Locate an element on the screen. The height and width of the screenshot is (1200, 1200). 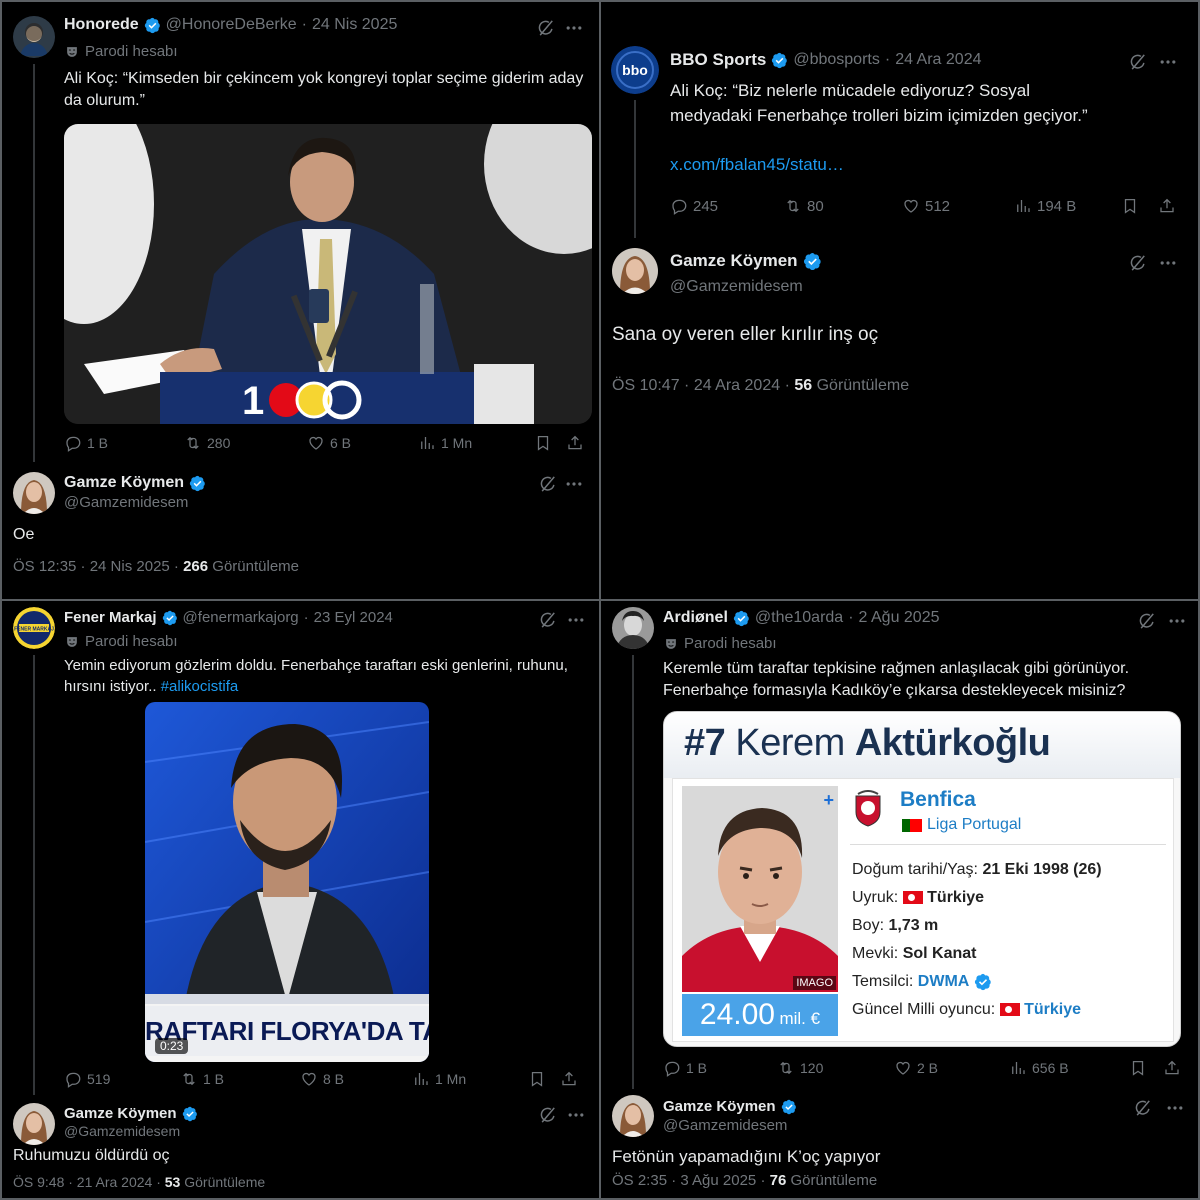
author-avatar: FENER MARKAJ is located at coordinates (34, 628).